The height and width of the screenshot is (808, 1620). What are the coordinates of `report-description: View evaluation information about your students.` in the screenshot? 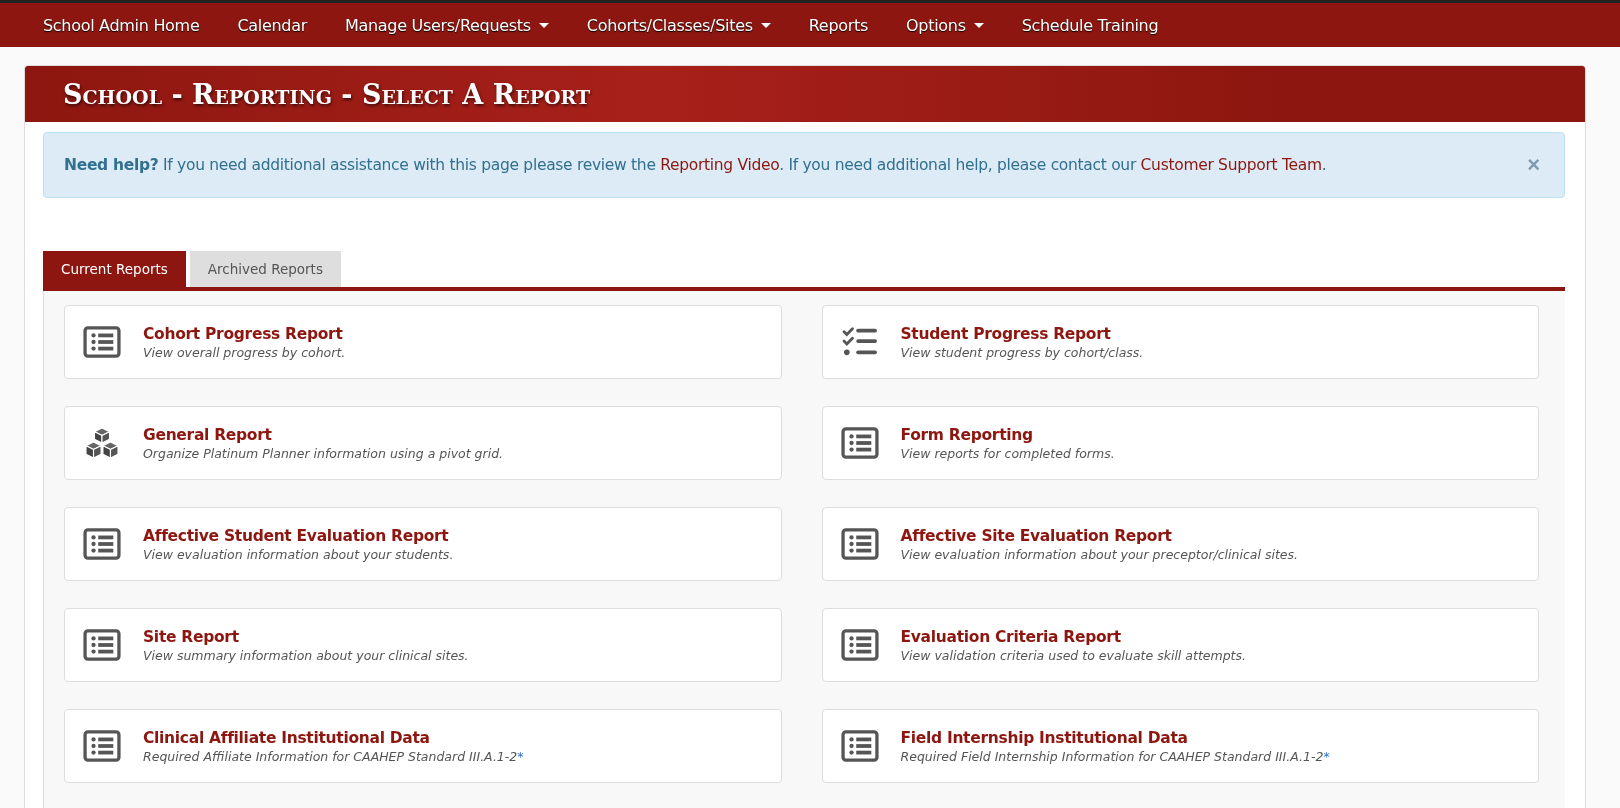 It's located at (298, 554).